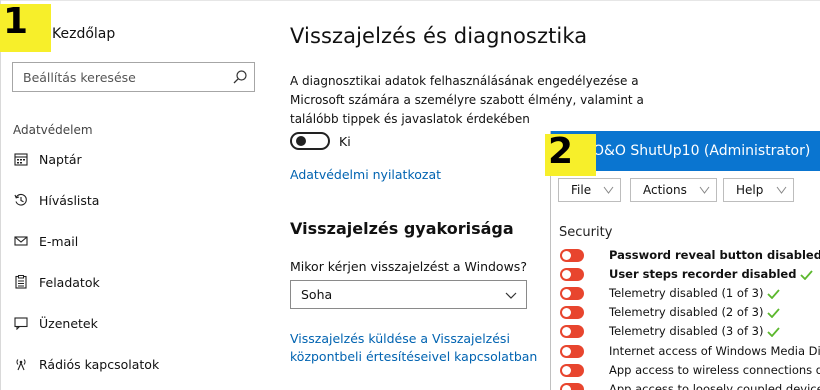 The height and width of the screenshot is (390, 820). What do you see at coordinates (83, 34) in the screenshot?
I see `home-link: Kezdőlap` at bounding box center [83, 34].